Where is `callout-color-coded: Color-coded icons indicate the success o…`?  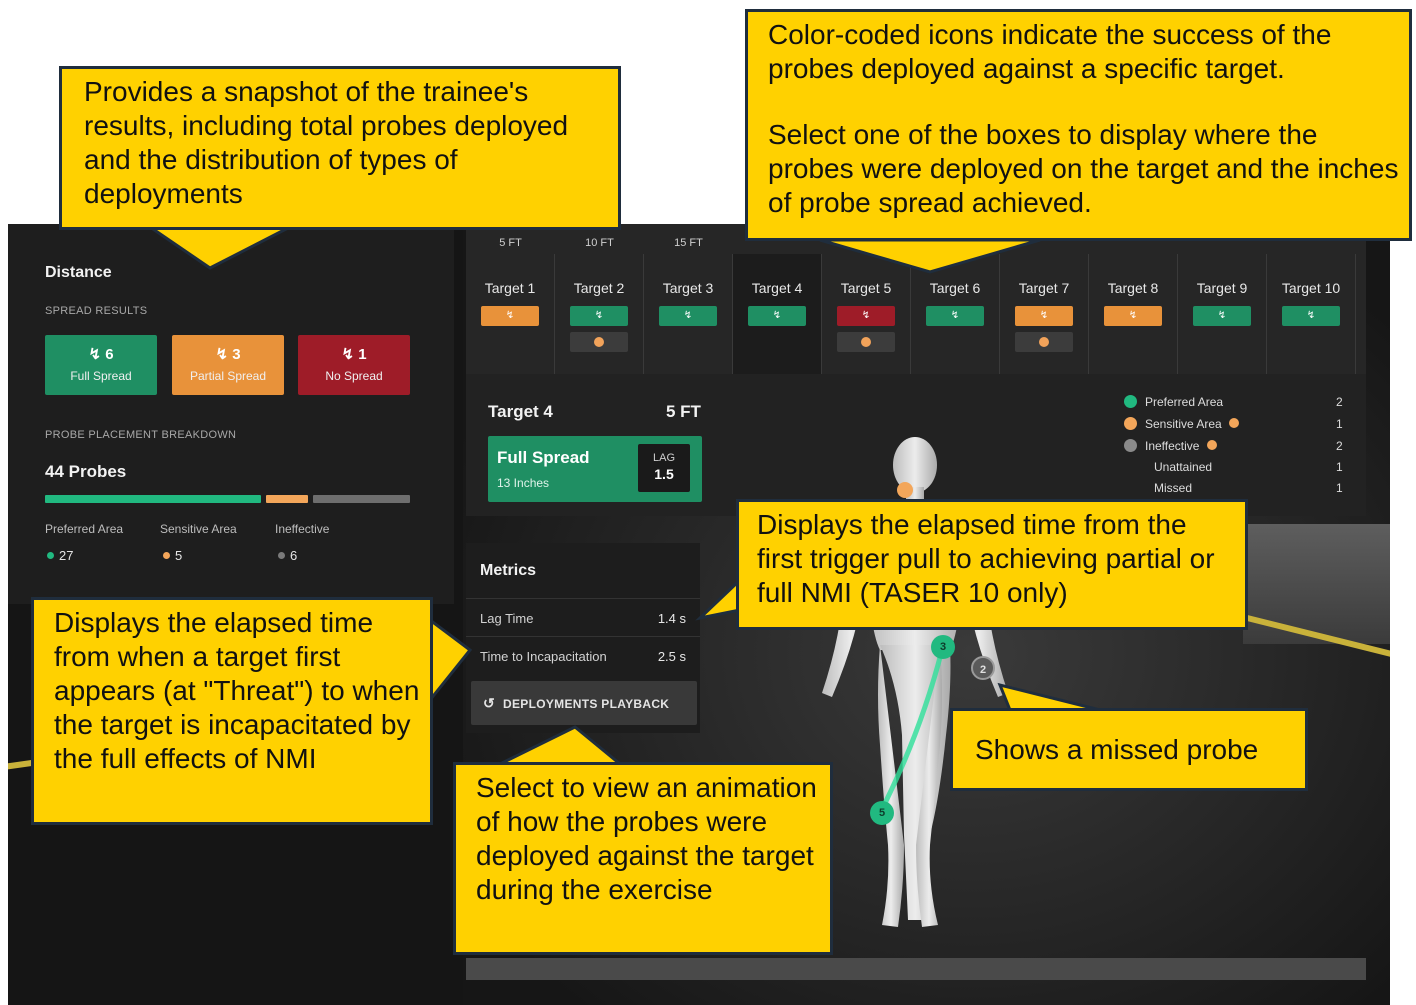 callout-color-coded: Color-coded icons indicate the success o… is located at coordinates (1078, 125).